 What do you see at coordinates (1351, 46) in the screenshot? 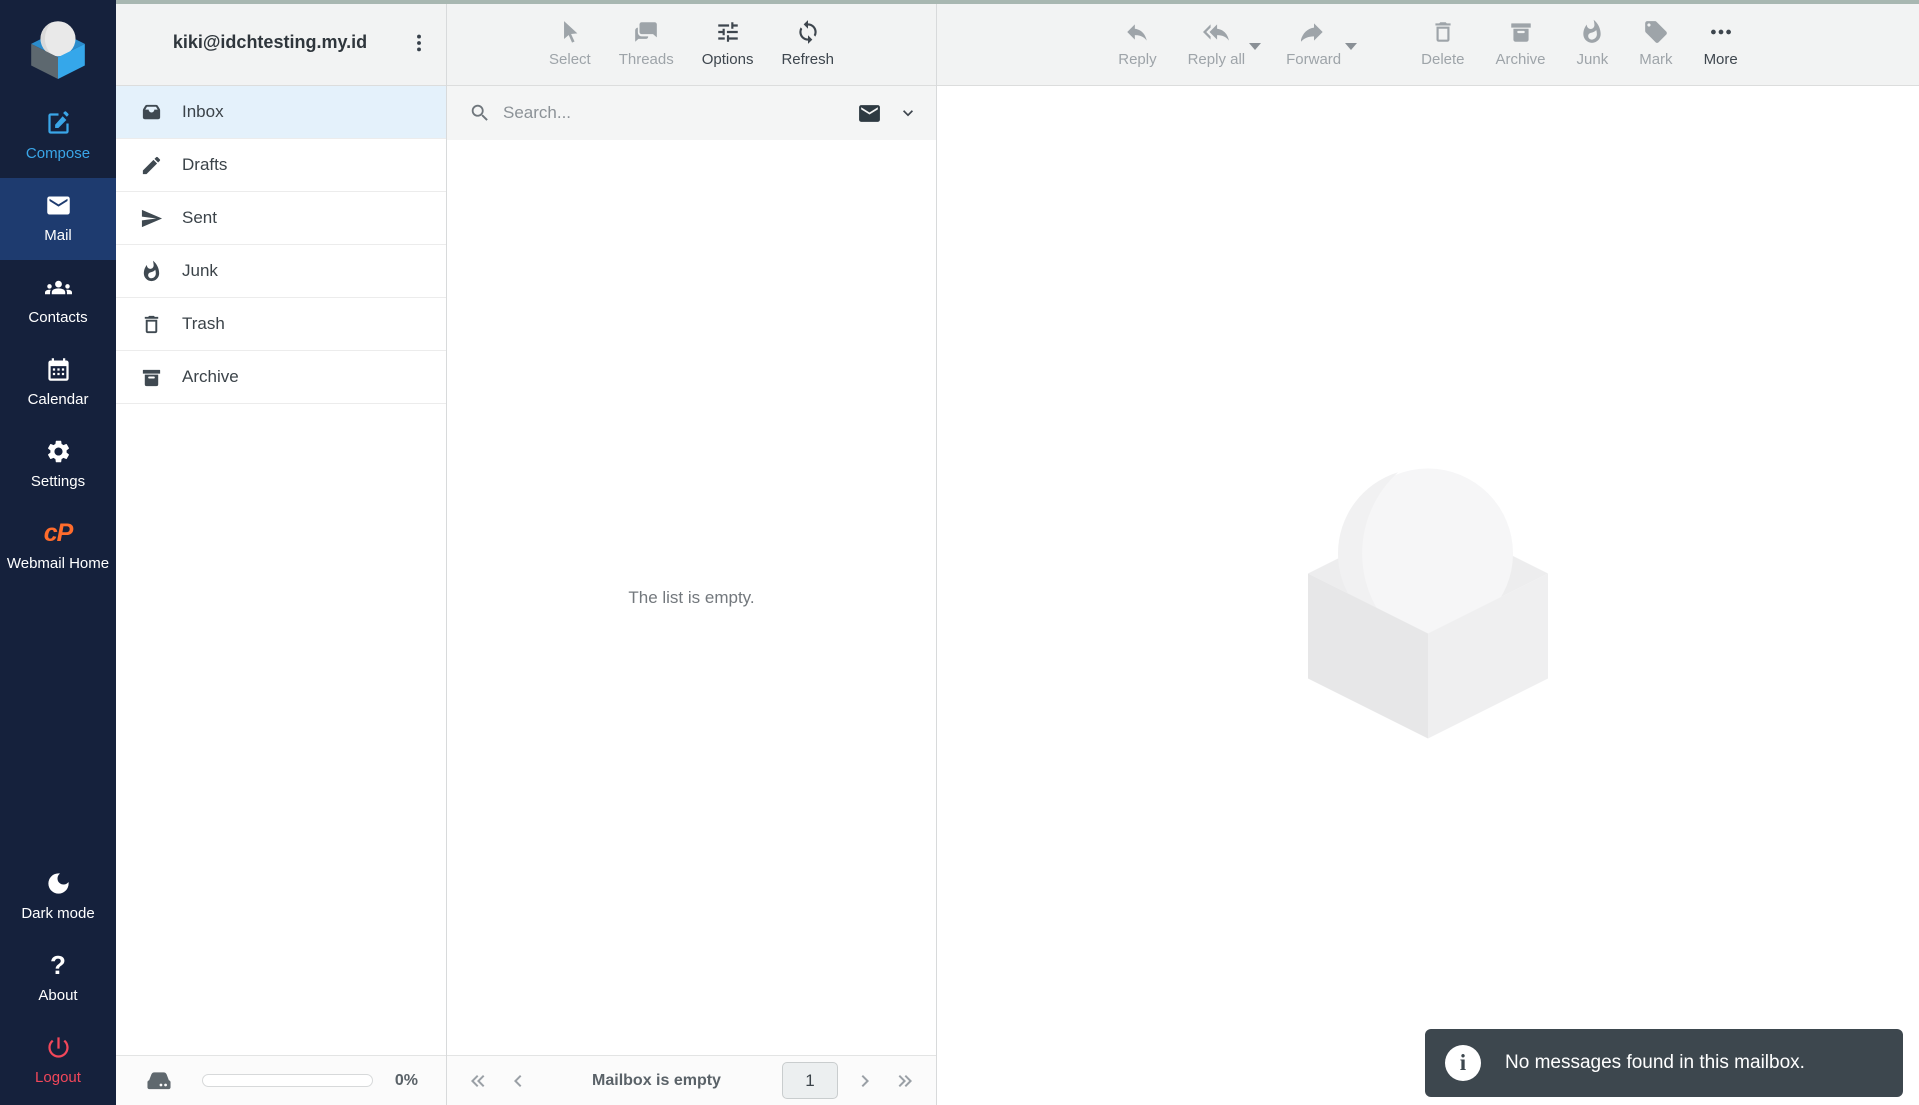
I see `forward-dropdown-caret` at bounding box center [1351, 46].